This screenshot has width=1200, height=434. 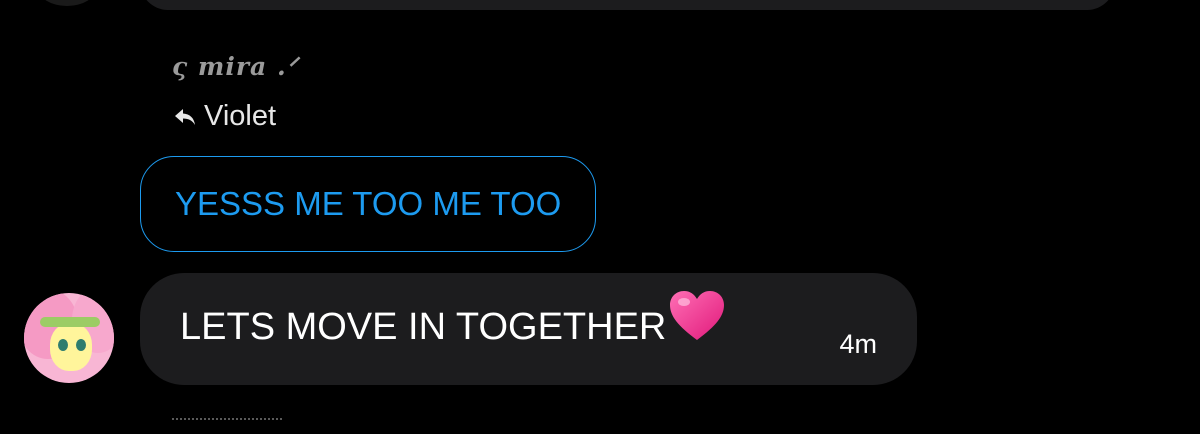 What do you see at coordinates (423, 327) in the screenshot?
I see `message-text: LETS MOVE IN TOGETHER` at bounding box center [423, 327].